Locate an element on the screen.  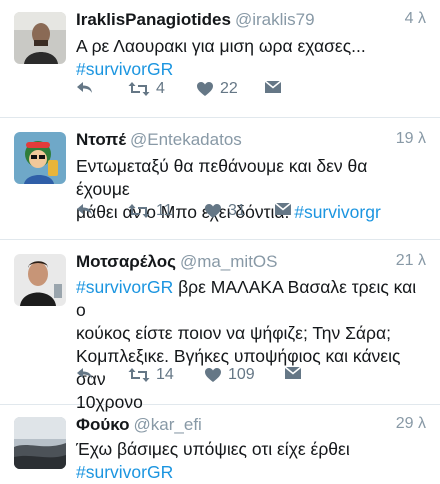
user-handle: @iraklis79 is located at coordinates (275, 19).